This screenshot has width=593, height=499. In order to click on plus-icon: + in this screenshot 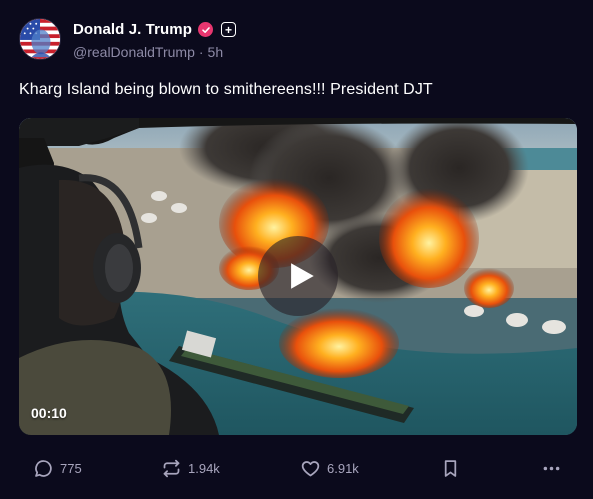, I will do `click(229, 29)`.